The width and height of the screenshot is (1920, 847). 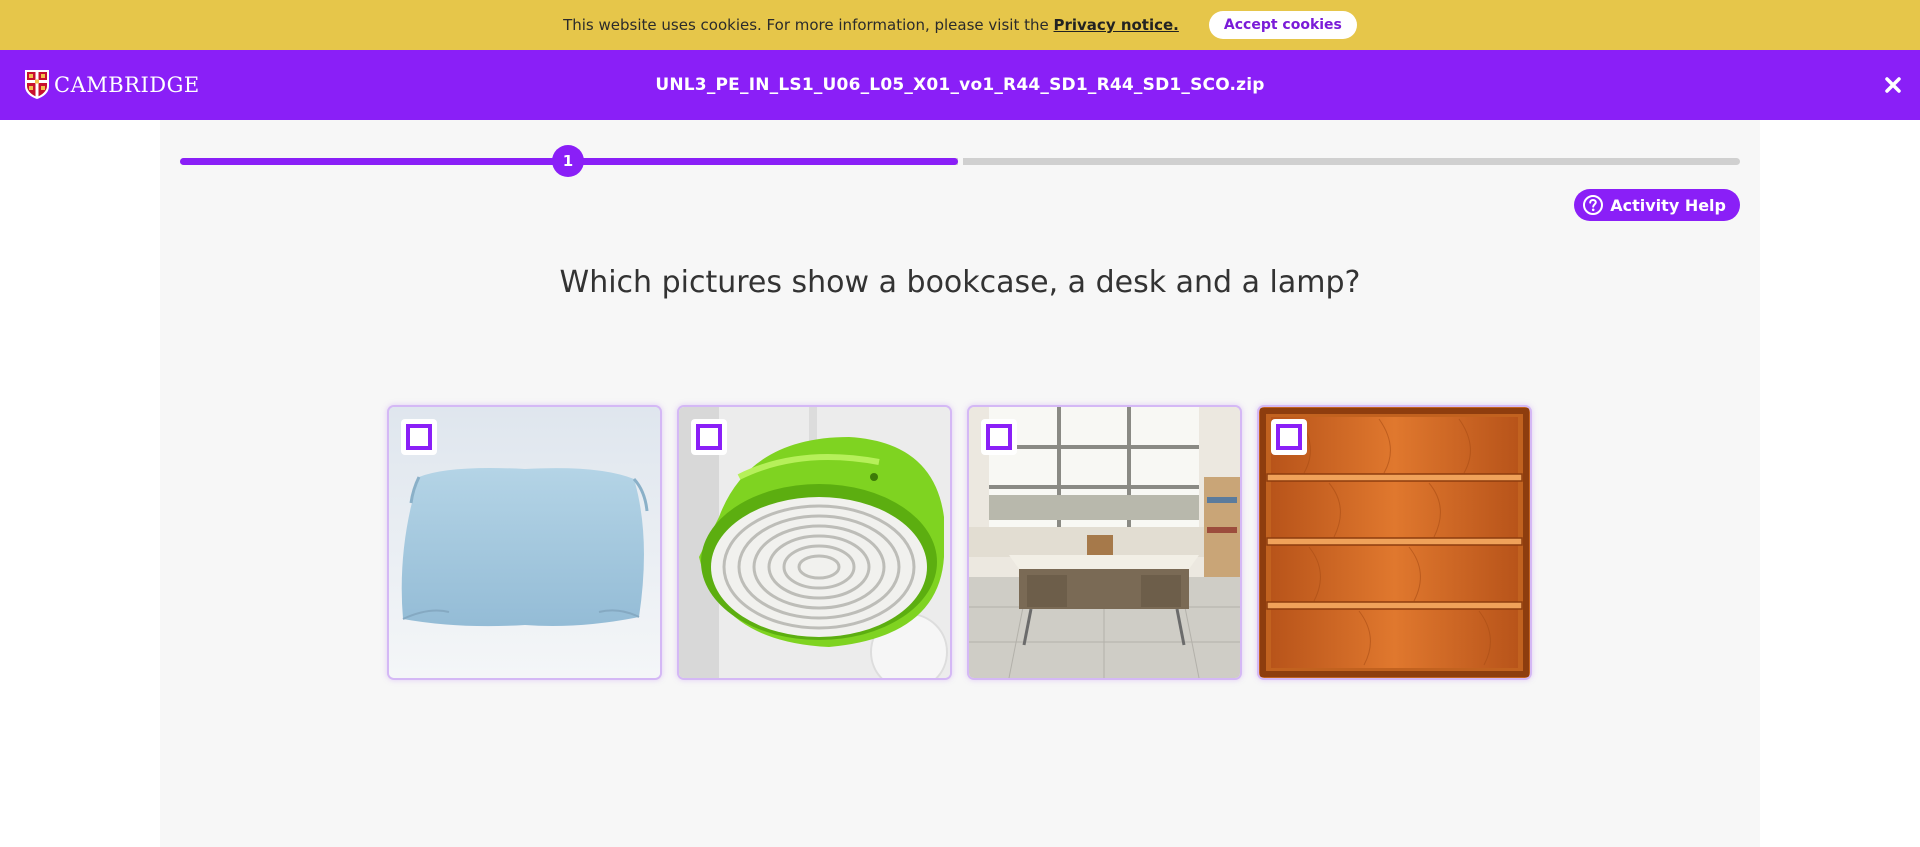 What do you see at coordinates (419, 437) in the screenshot?
I see `pillow-checkbox` at bounding box center [419, 437].